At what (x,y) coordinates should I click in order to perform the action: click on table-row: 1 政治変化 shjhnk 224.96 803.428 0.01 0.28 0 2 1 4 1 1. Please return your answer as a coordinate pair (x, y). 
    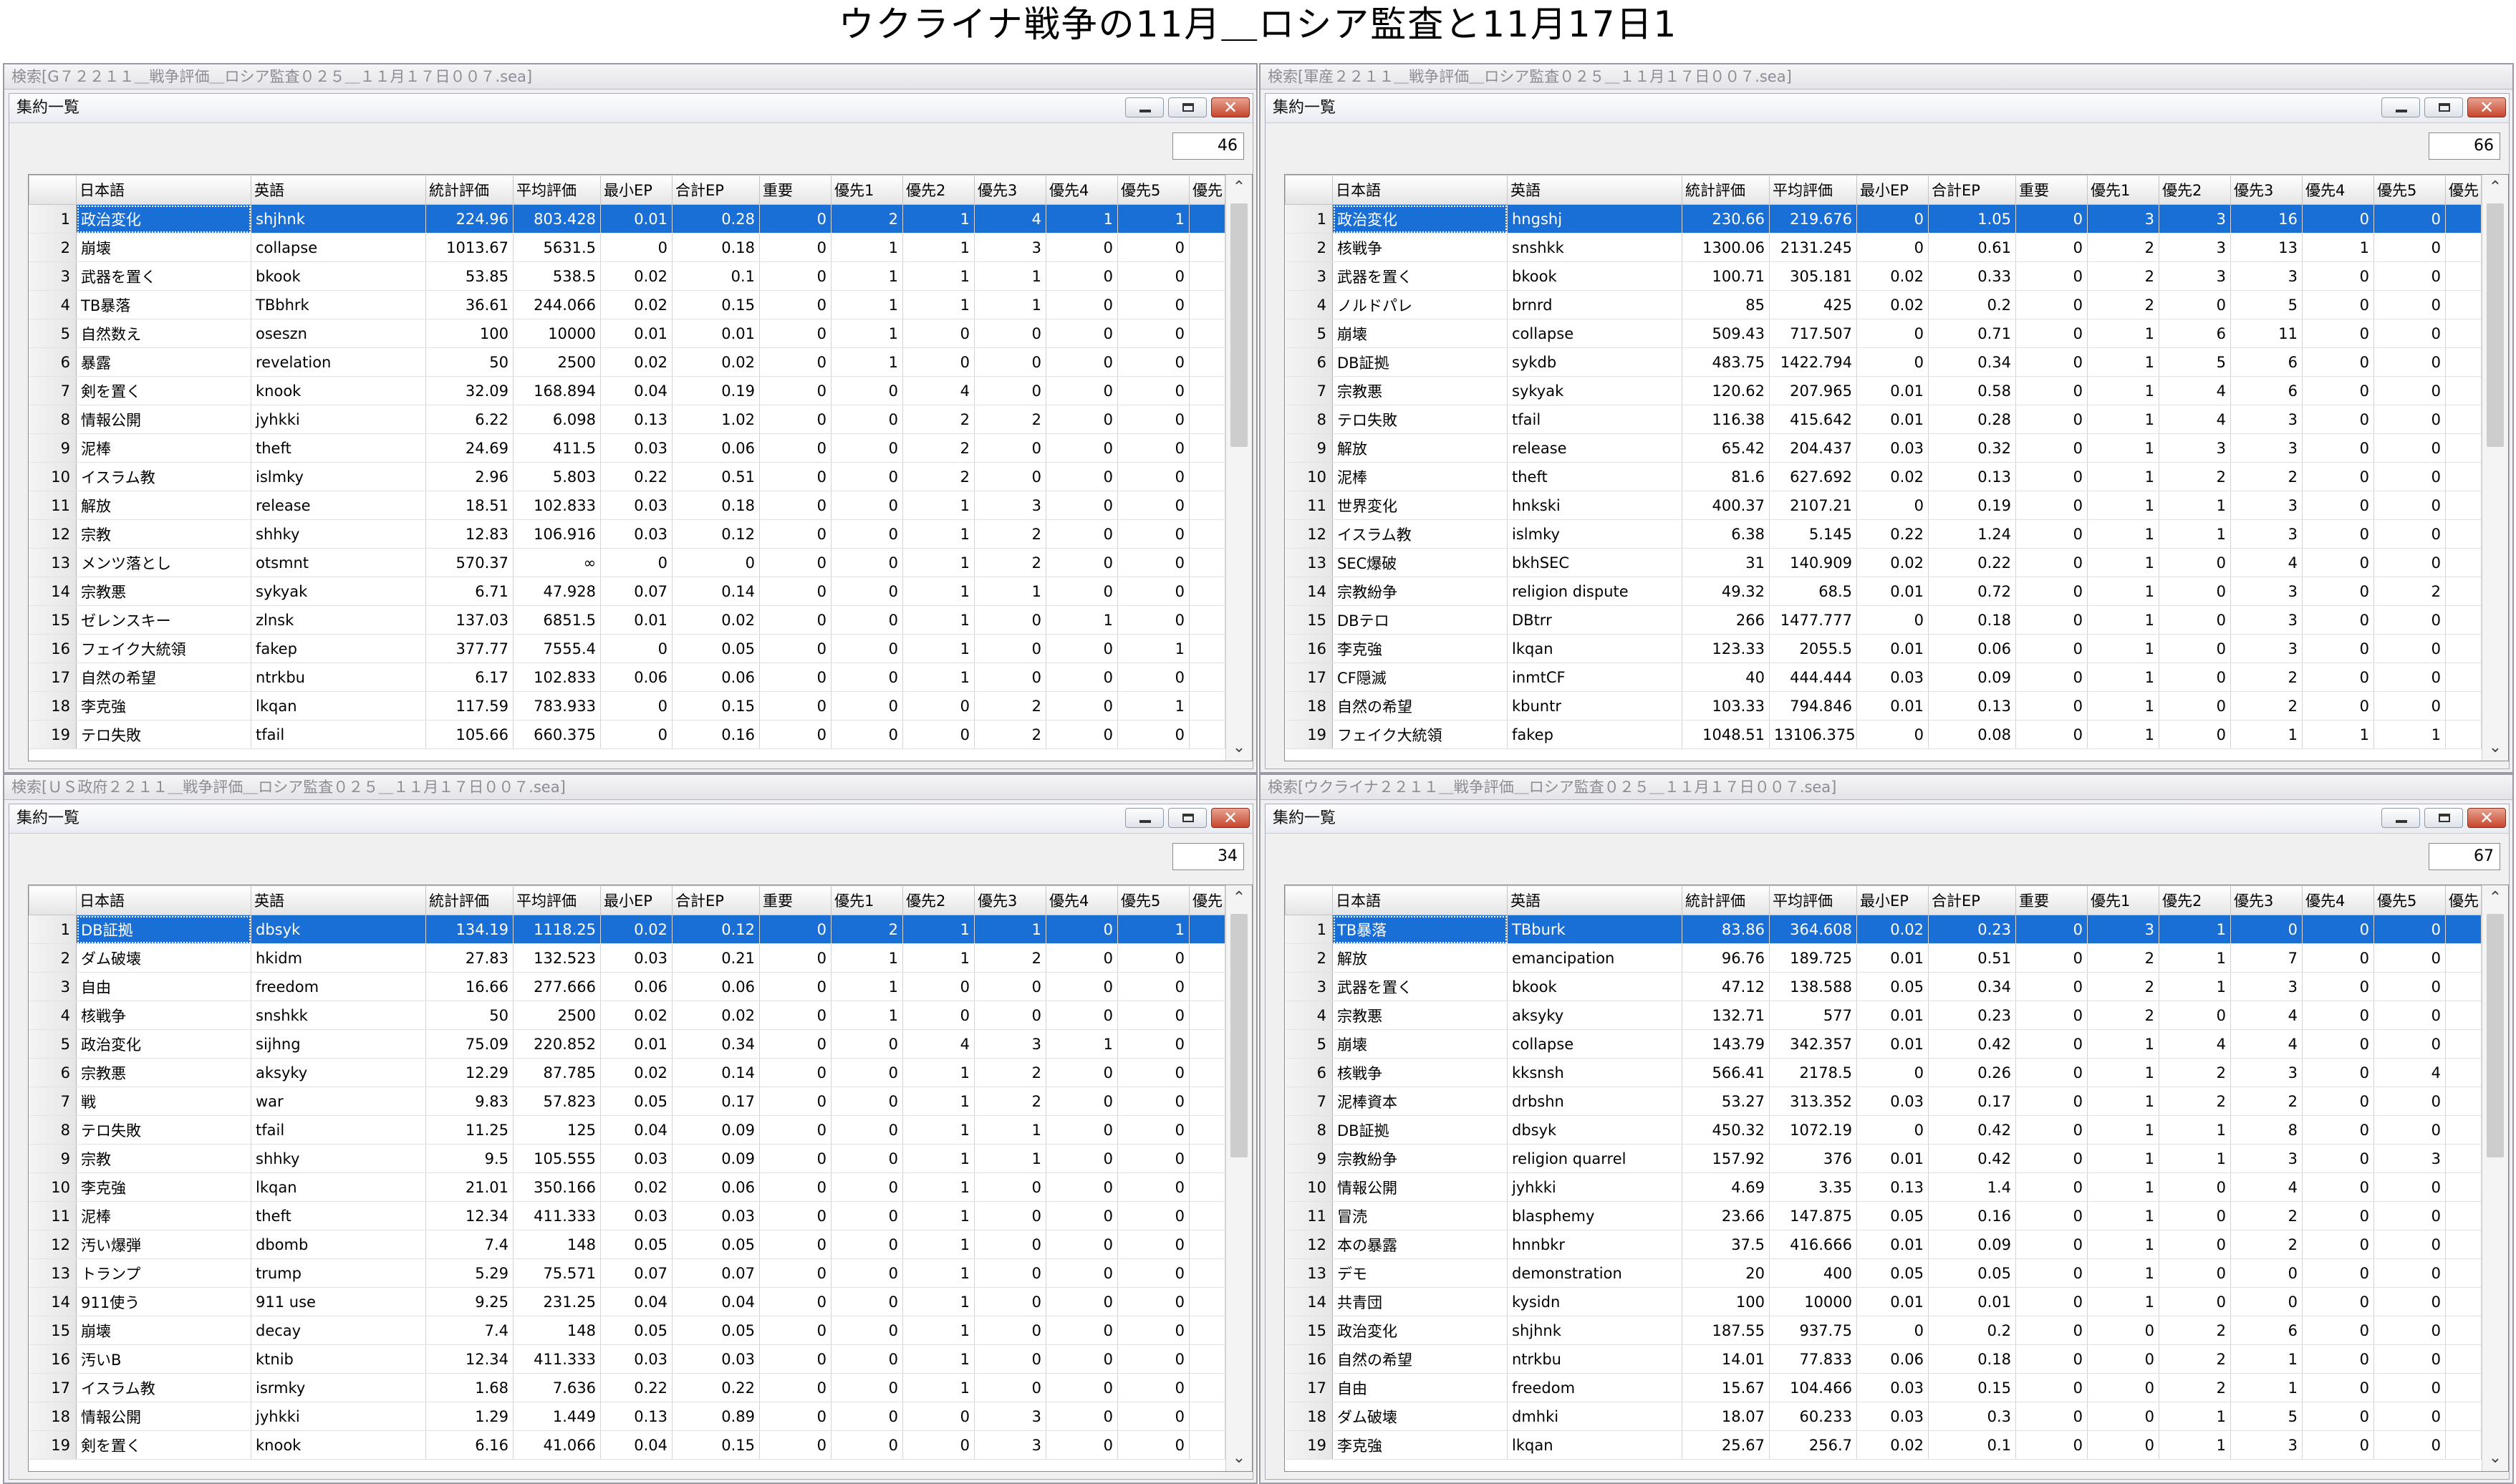
    Looking at the image, I should click on (627, 218).